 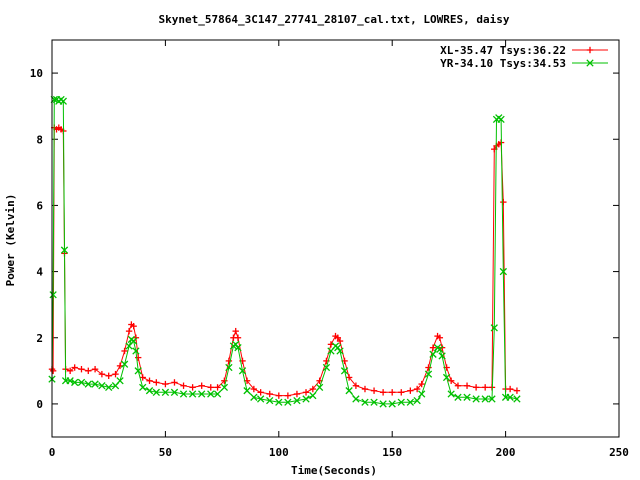 I want to click on y-tick-label: 4, so click(x=39, y=272).